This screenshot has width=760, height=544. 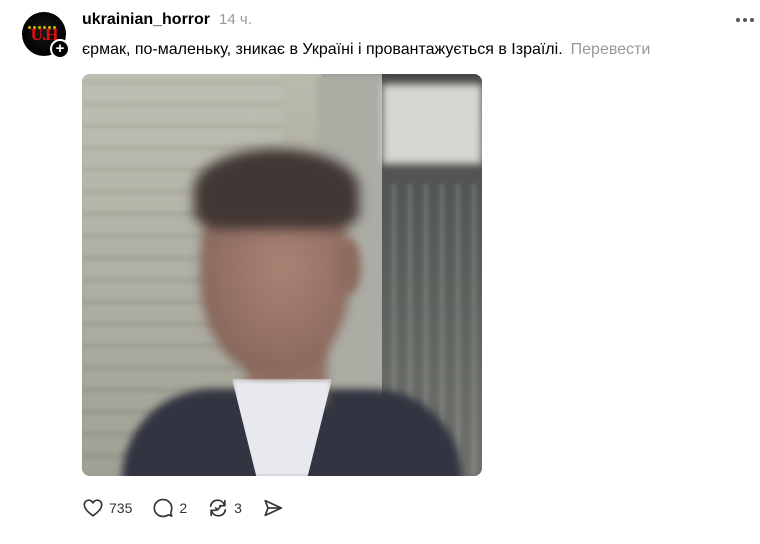 I want to click on share-button, so click(x=273, y=508).